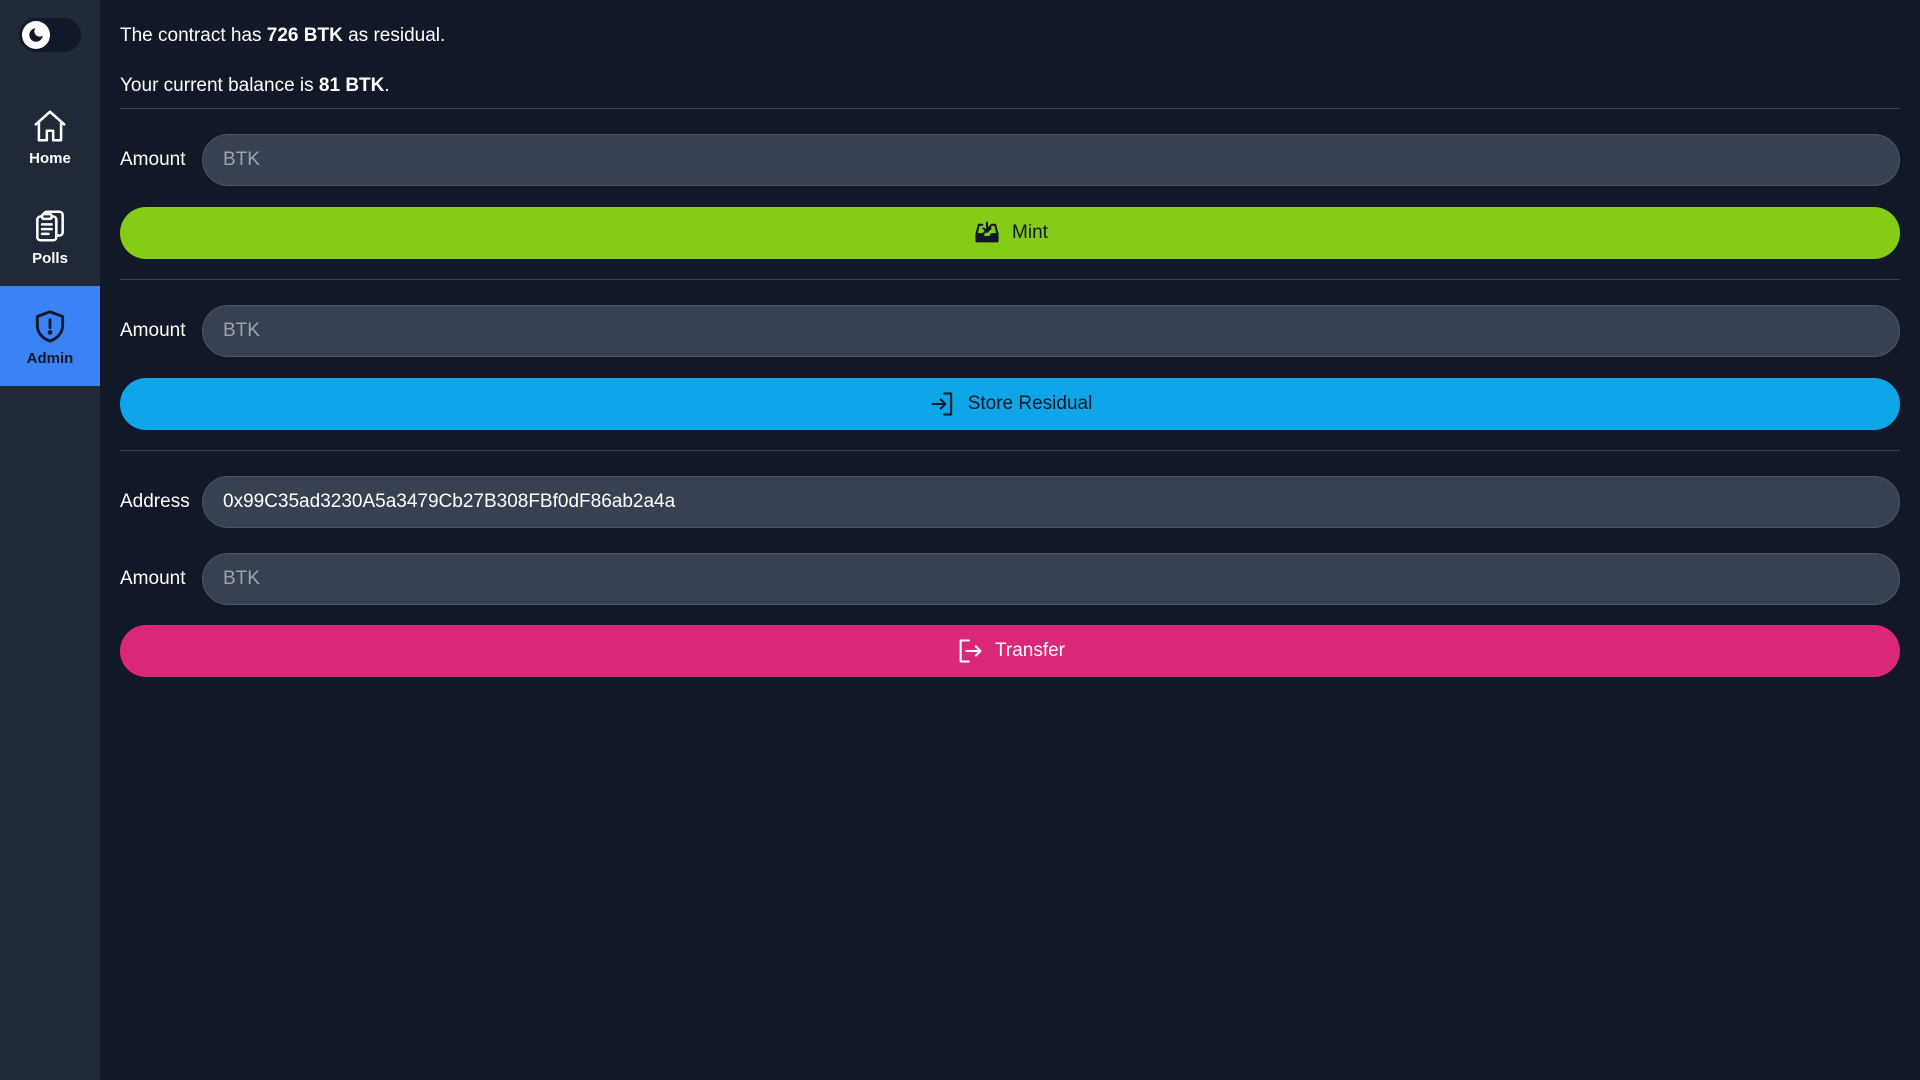 This screenshot has height=1080, width=1920. Describe the element at coordinates (153, 578) in the screenshot. I see `transfer-amount-label: Amount` at that location.